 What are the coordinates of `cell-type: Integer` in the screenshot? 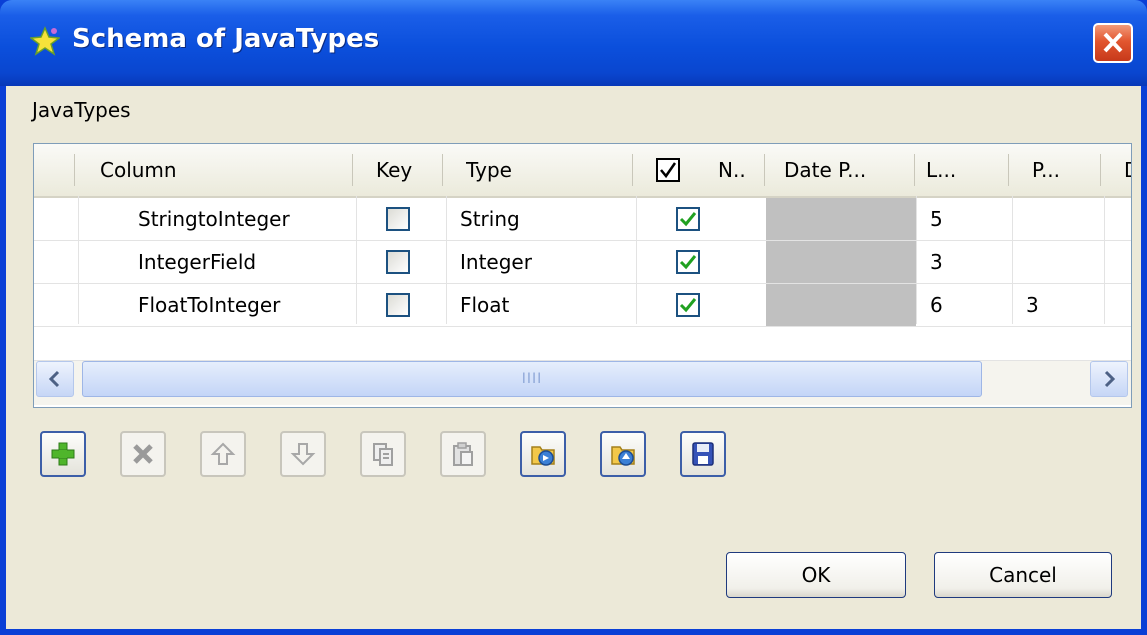 It's located at (496, 262).